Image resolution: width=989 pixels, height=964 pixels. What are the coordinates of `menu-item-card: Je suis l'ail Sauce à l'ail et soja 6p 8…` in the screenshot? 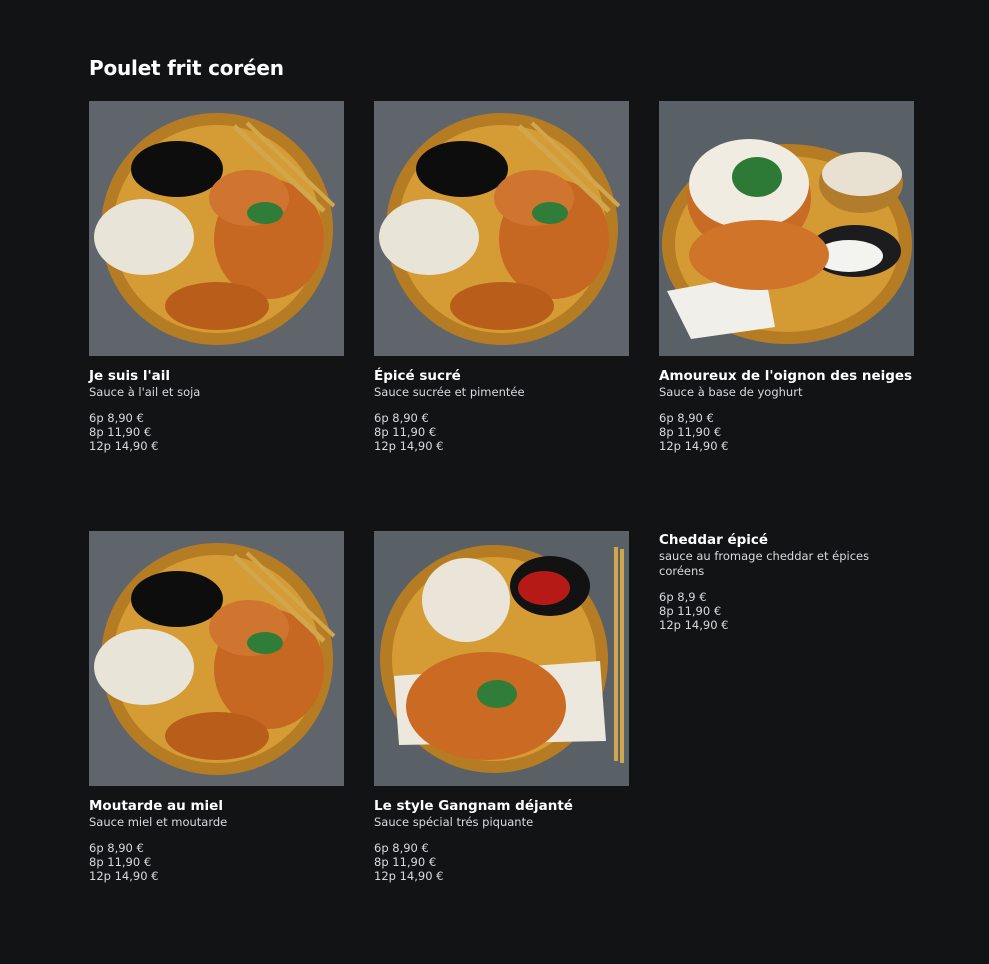 It's located at (216, 277).